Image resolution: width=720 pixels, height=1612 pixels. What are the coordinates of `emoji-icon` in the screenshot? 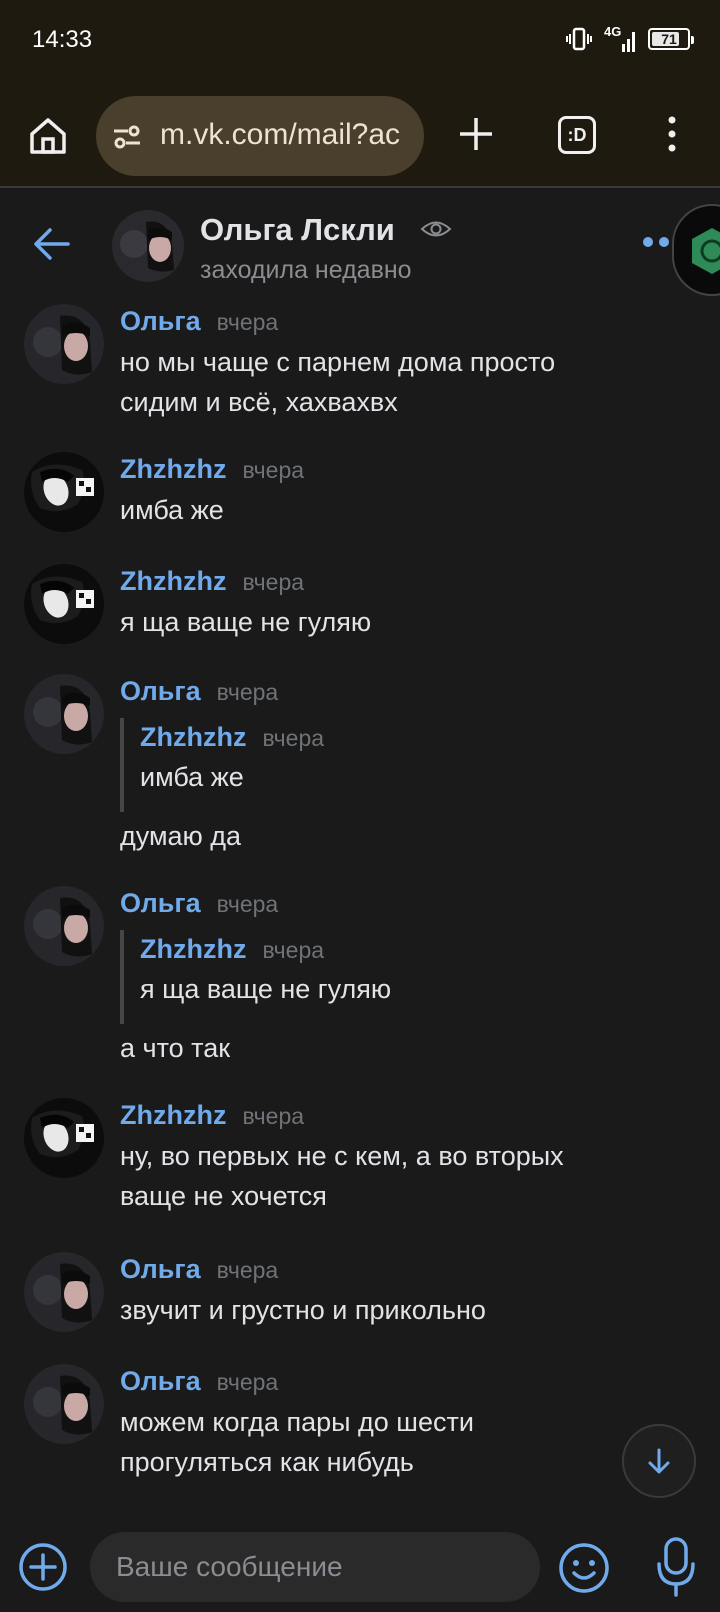 It's located at (584, 1568).